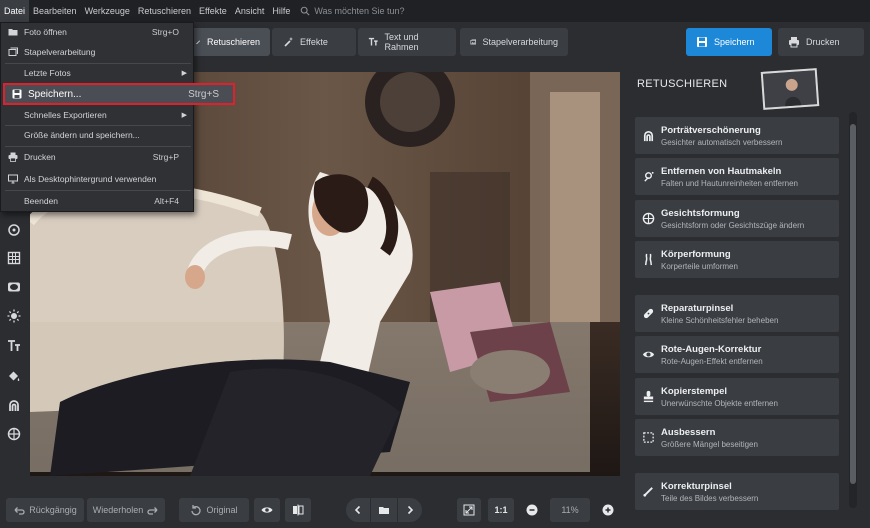 This screenshot has width=870, height=528. What do you see at coordinates (14, 230) in the screenshot?
I see `tool-rotate` at bounding box center [14, 230].